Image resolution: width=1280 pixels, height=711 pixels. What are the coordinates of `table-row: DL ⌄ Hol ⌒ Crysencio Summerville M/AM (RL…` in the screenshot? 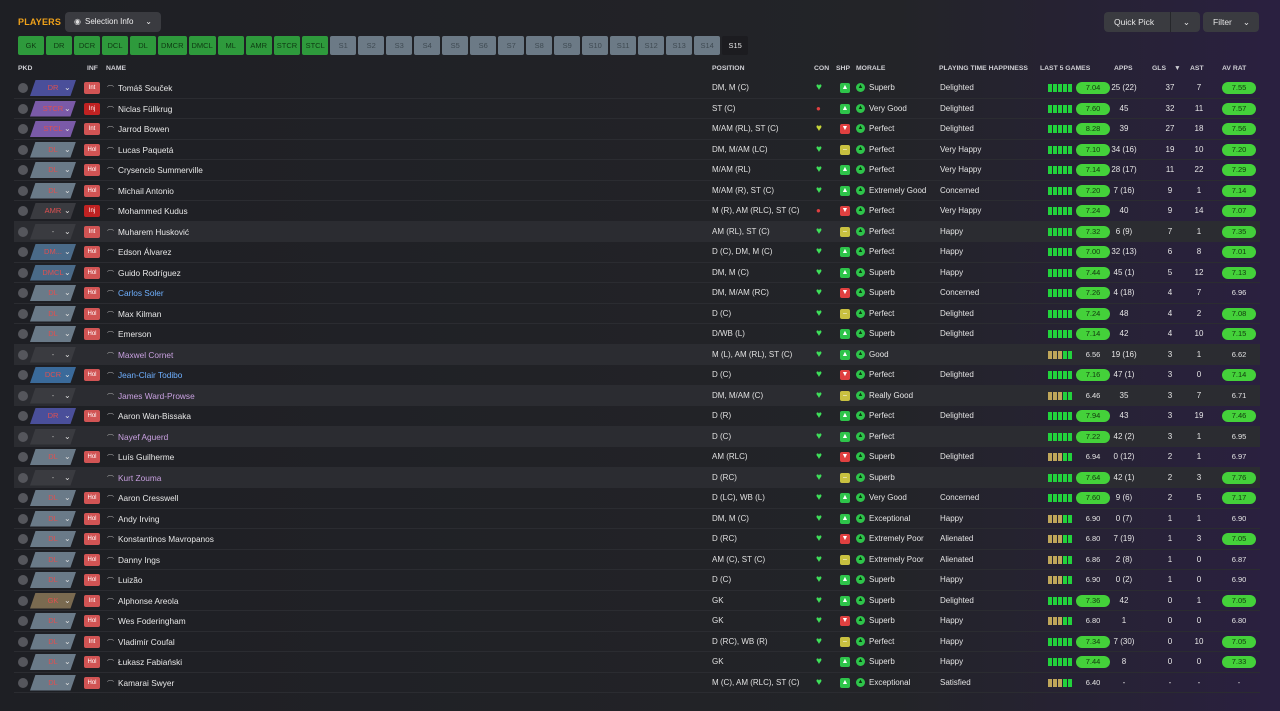 It's located at (637, 170).